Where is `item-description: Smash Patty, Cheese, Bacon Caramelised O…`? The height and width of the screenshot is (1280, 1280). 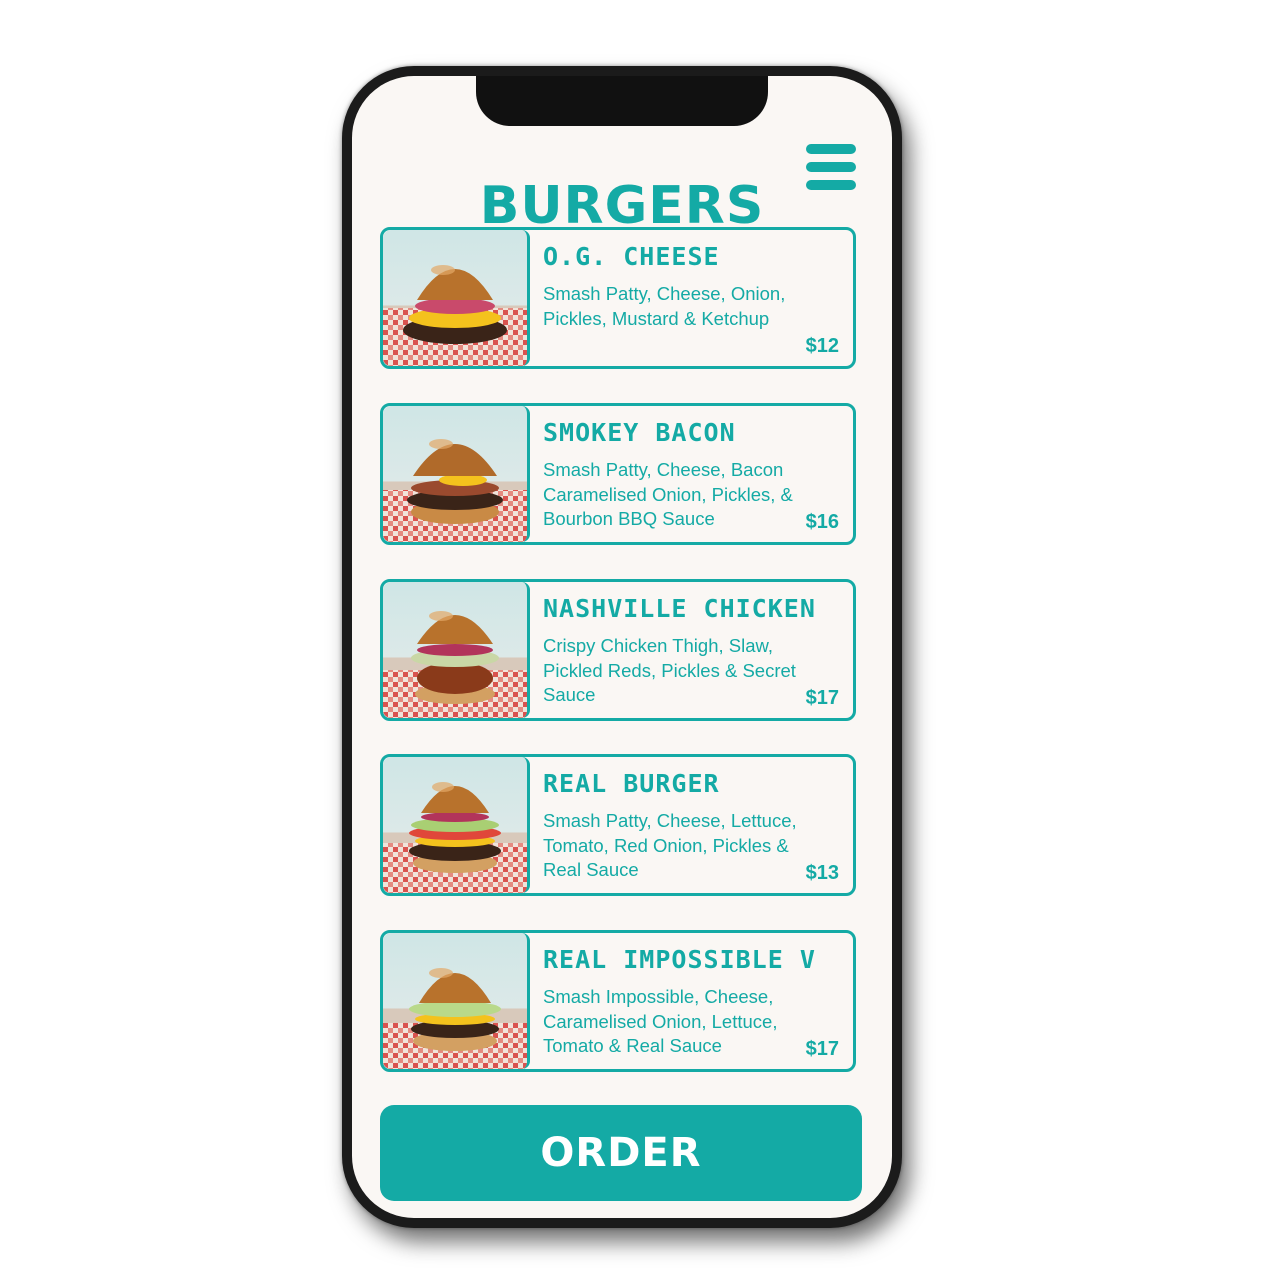
item-description: Smash Patty, Cheese, Bacon Caramelised O… is located at coordinates (668, 494).